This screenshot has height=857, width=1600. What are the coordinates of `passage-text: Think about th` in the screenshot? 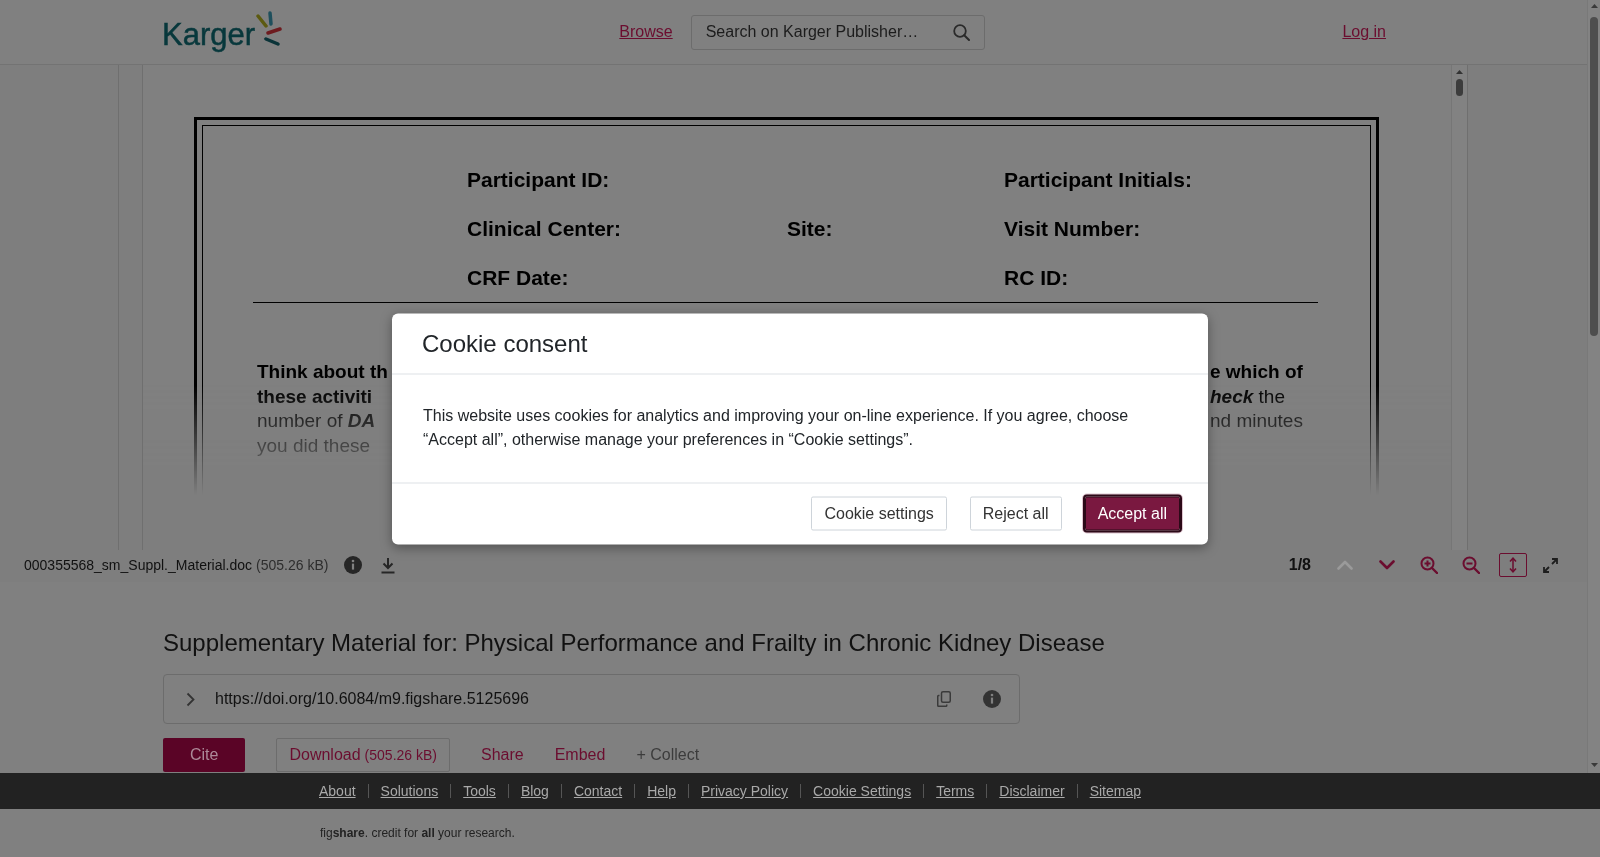 It's located at (322, 371).